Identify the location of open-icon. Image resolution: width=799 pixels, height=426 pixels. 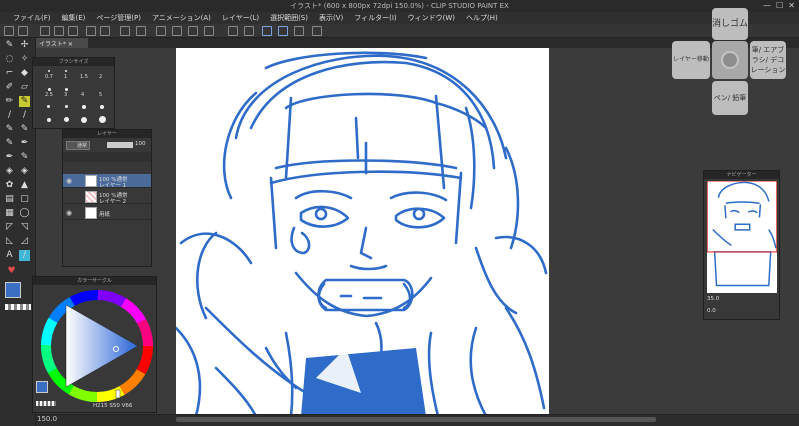
(59, 31).